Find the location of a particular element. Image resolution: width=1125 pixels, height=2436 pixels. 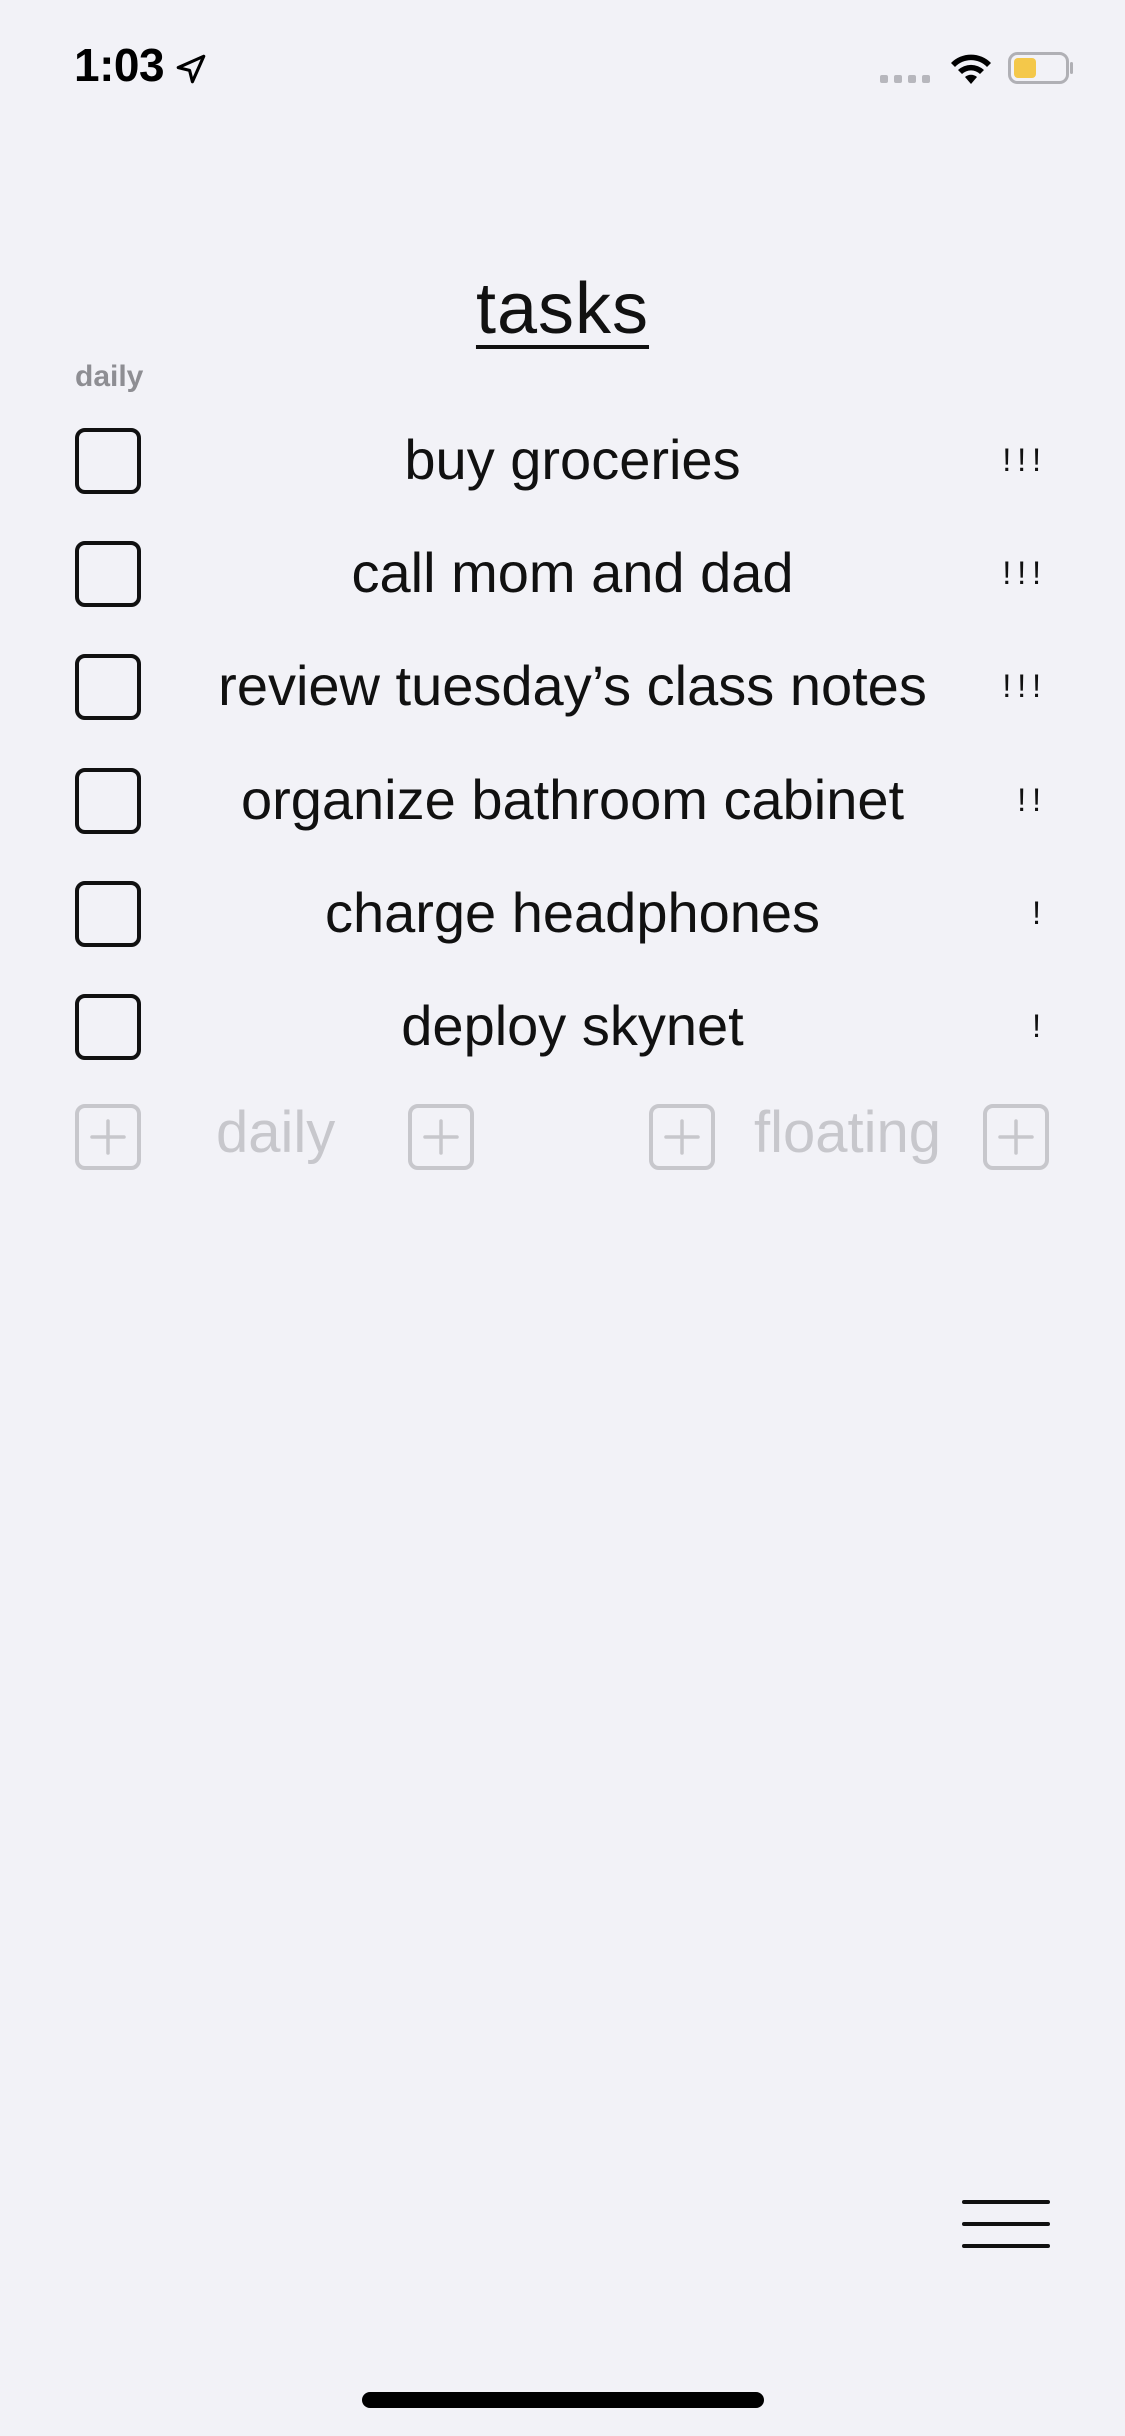

task-text: charge headphones is located at coordinates (572, 913).